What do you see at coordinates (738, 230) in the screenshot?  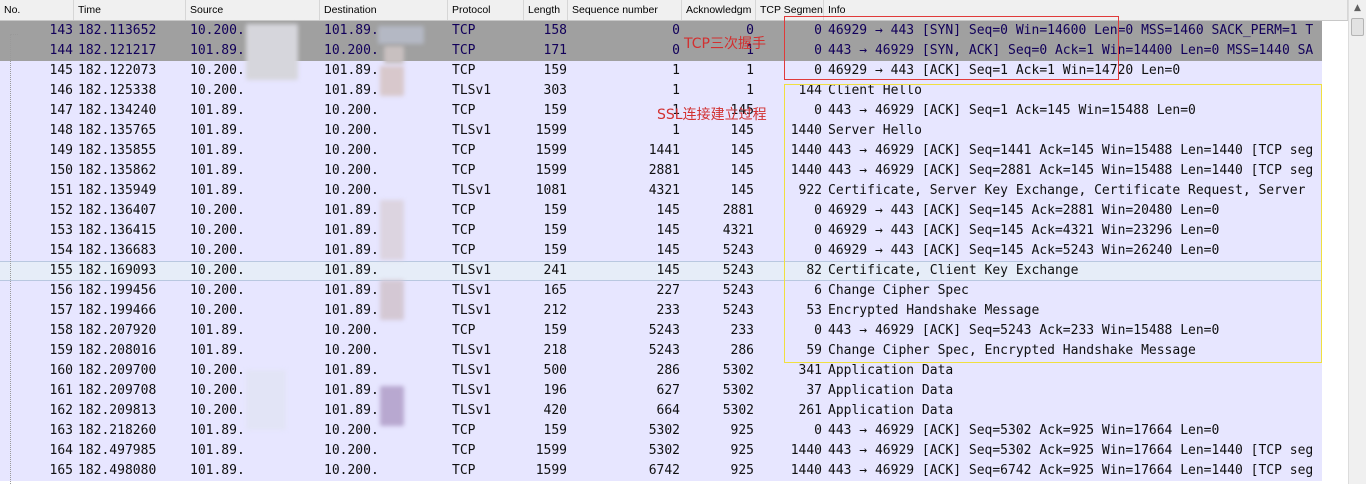 I see `packet-acknowledgment: 4321` at bounding box center [738, 230].